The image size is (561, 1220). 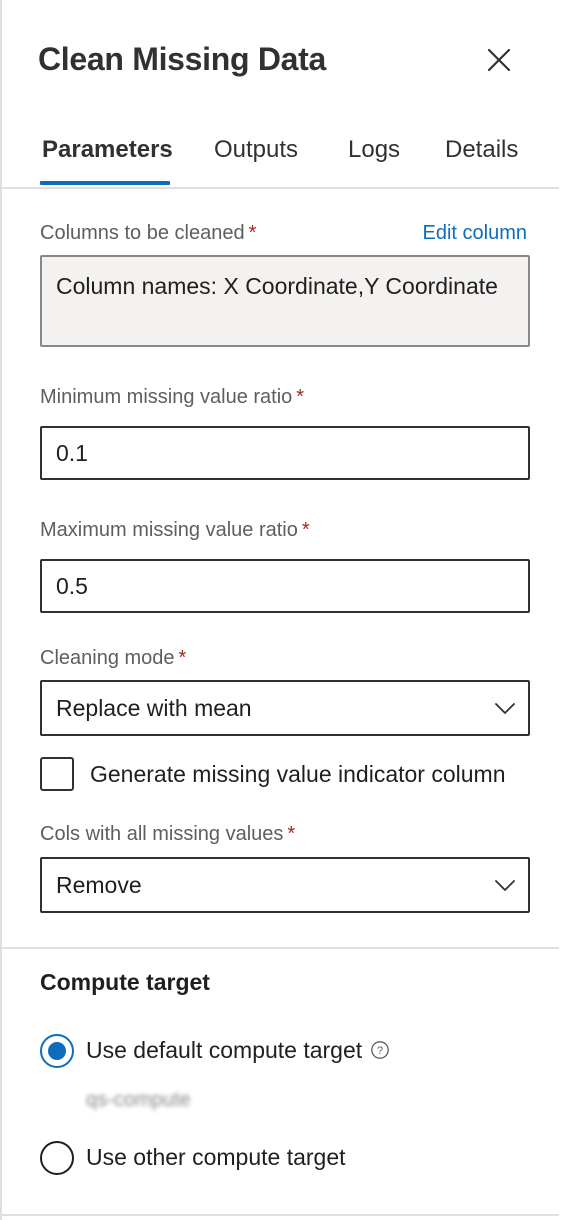 I want to click on other-compute-radio, so click(x=57, y=1158).